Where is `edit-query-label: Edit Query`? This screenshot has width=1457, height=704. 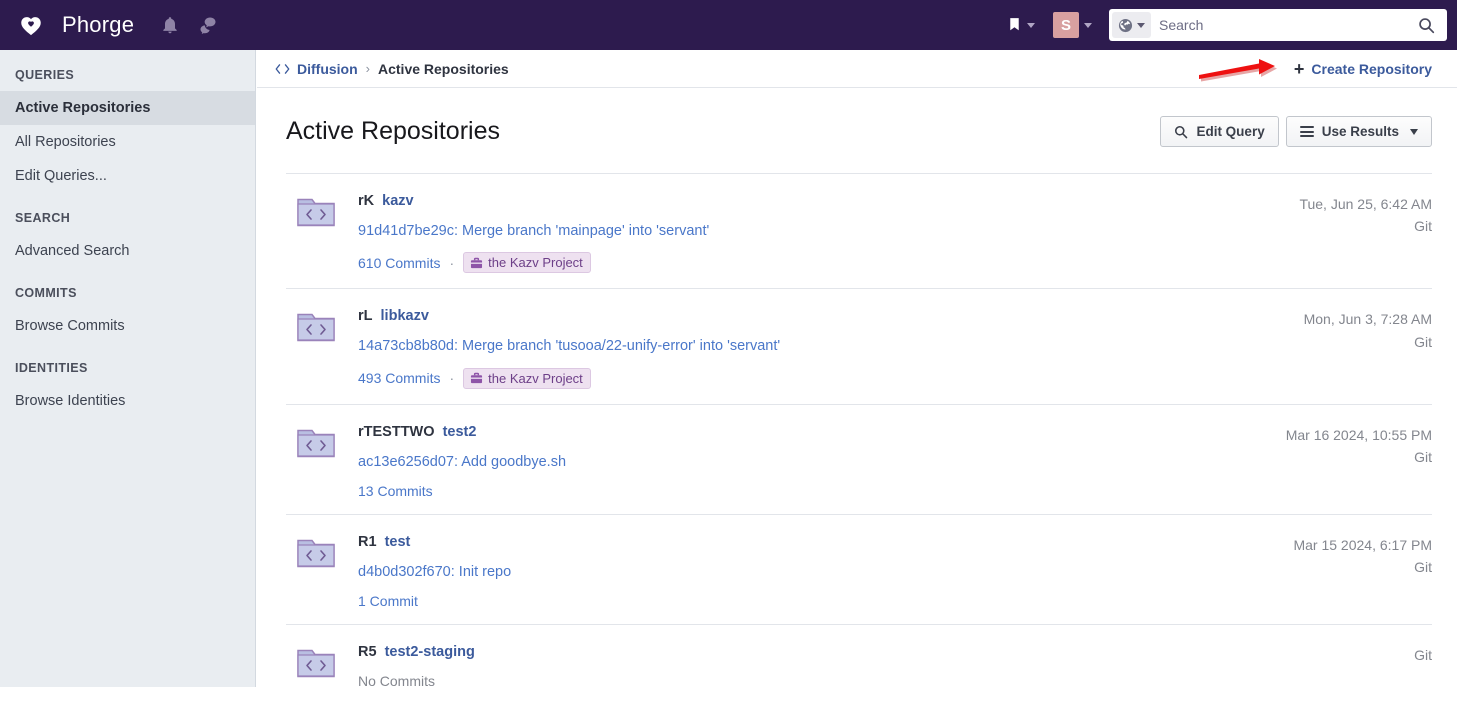 edit-query-label: Edit Query is located at coordinates (1230, 131).